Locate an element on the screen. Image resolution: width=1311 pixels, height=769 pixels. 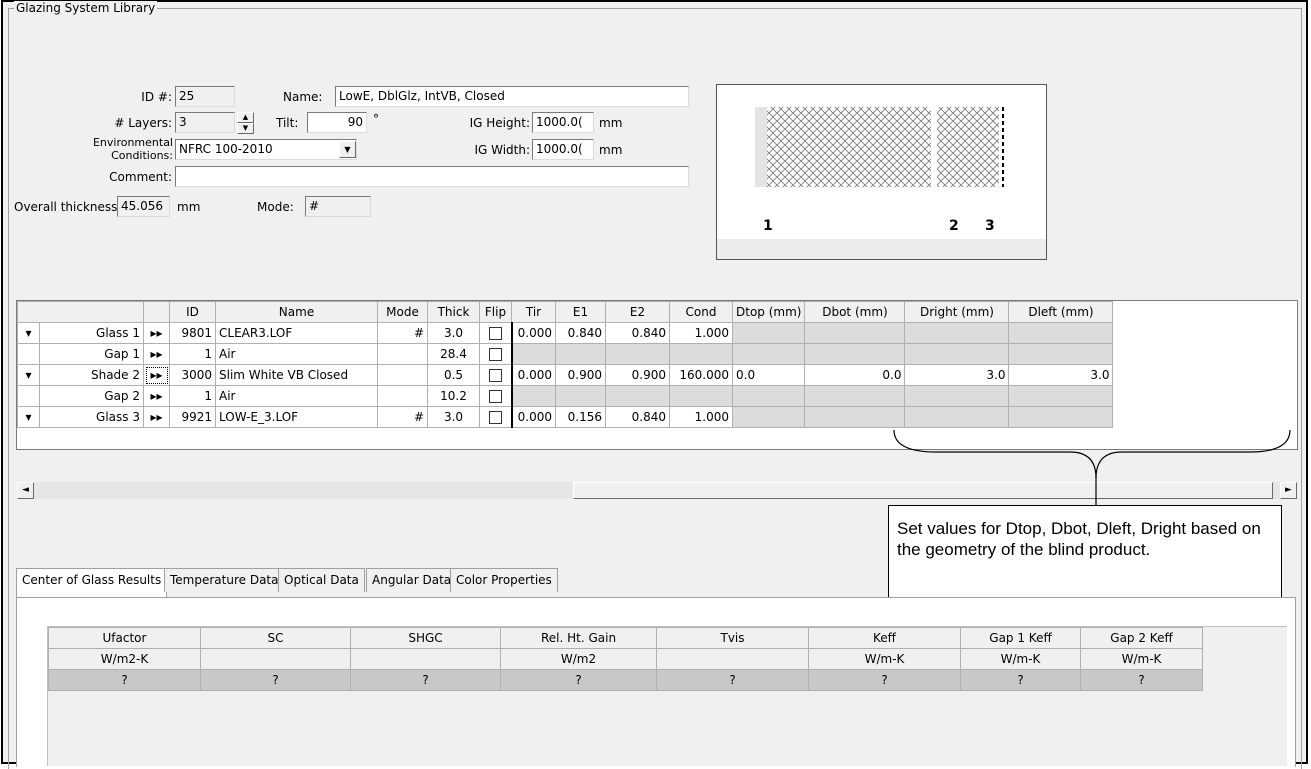
layer-row-gap-1: Gap 1 ▸▸ 1 Air 28.4 is located at coordinates (613, 354).